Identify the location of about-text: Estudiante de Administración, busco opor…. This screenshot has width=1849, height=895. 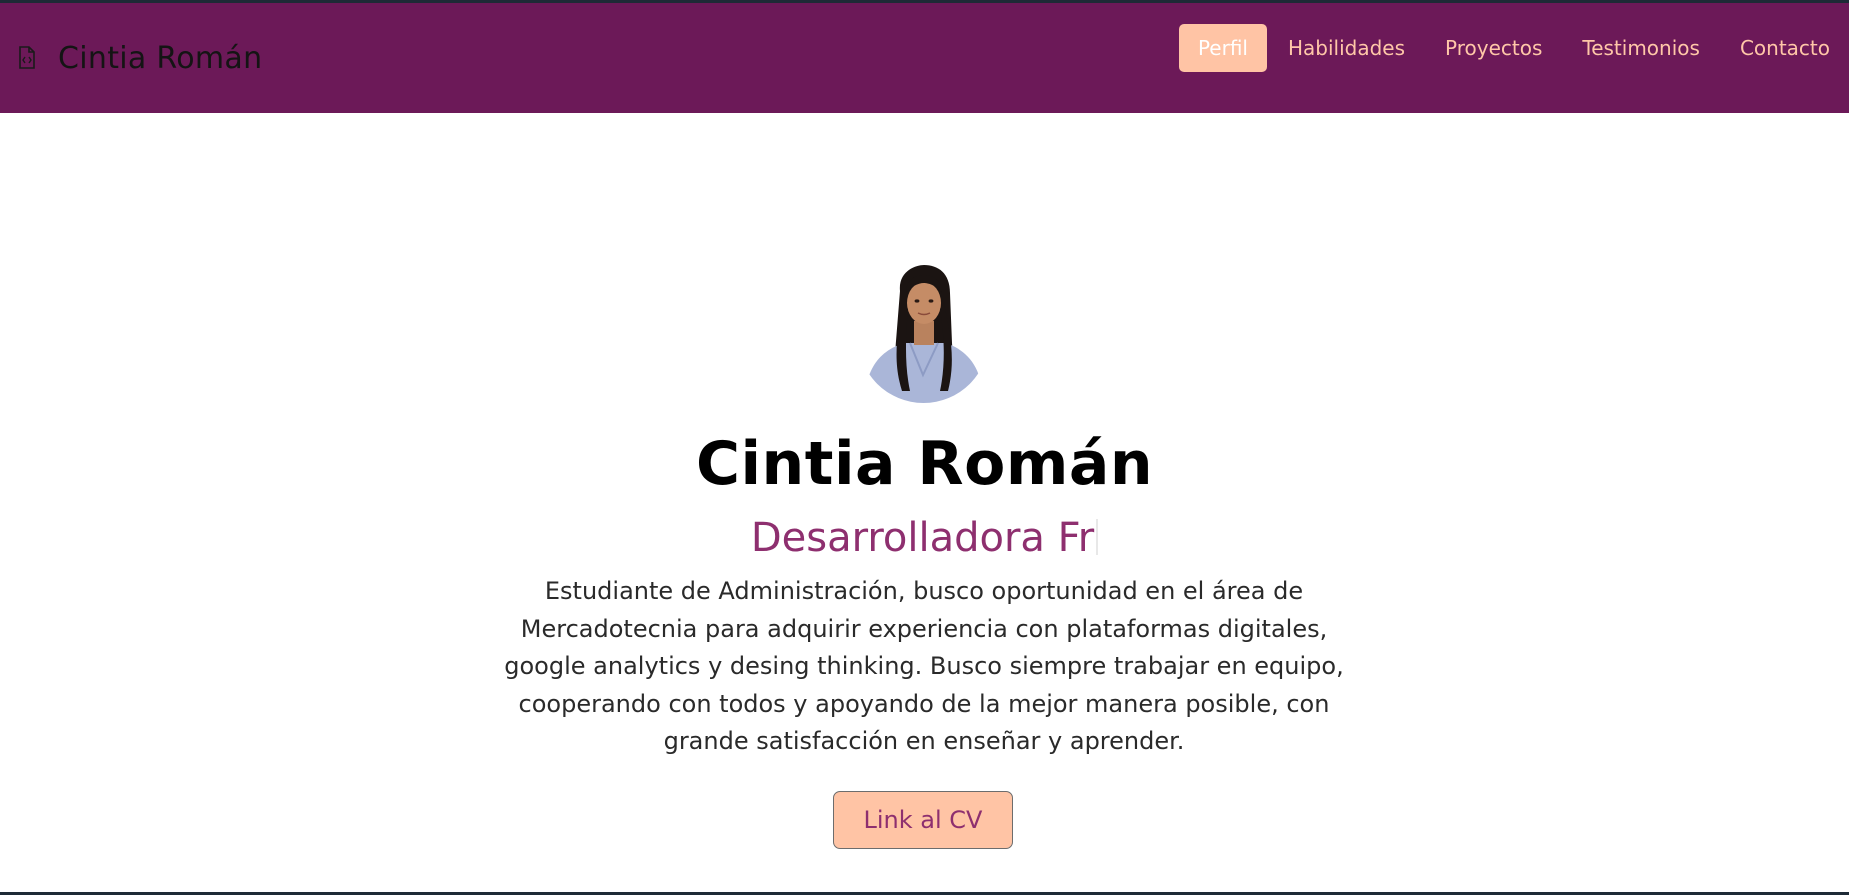
(924, 666).